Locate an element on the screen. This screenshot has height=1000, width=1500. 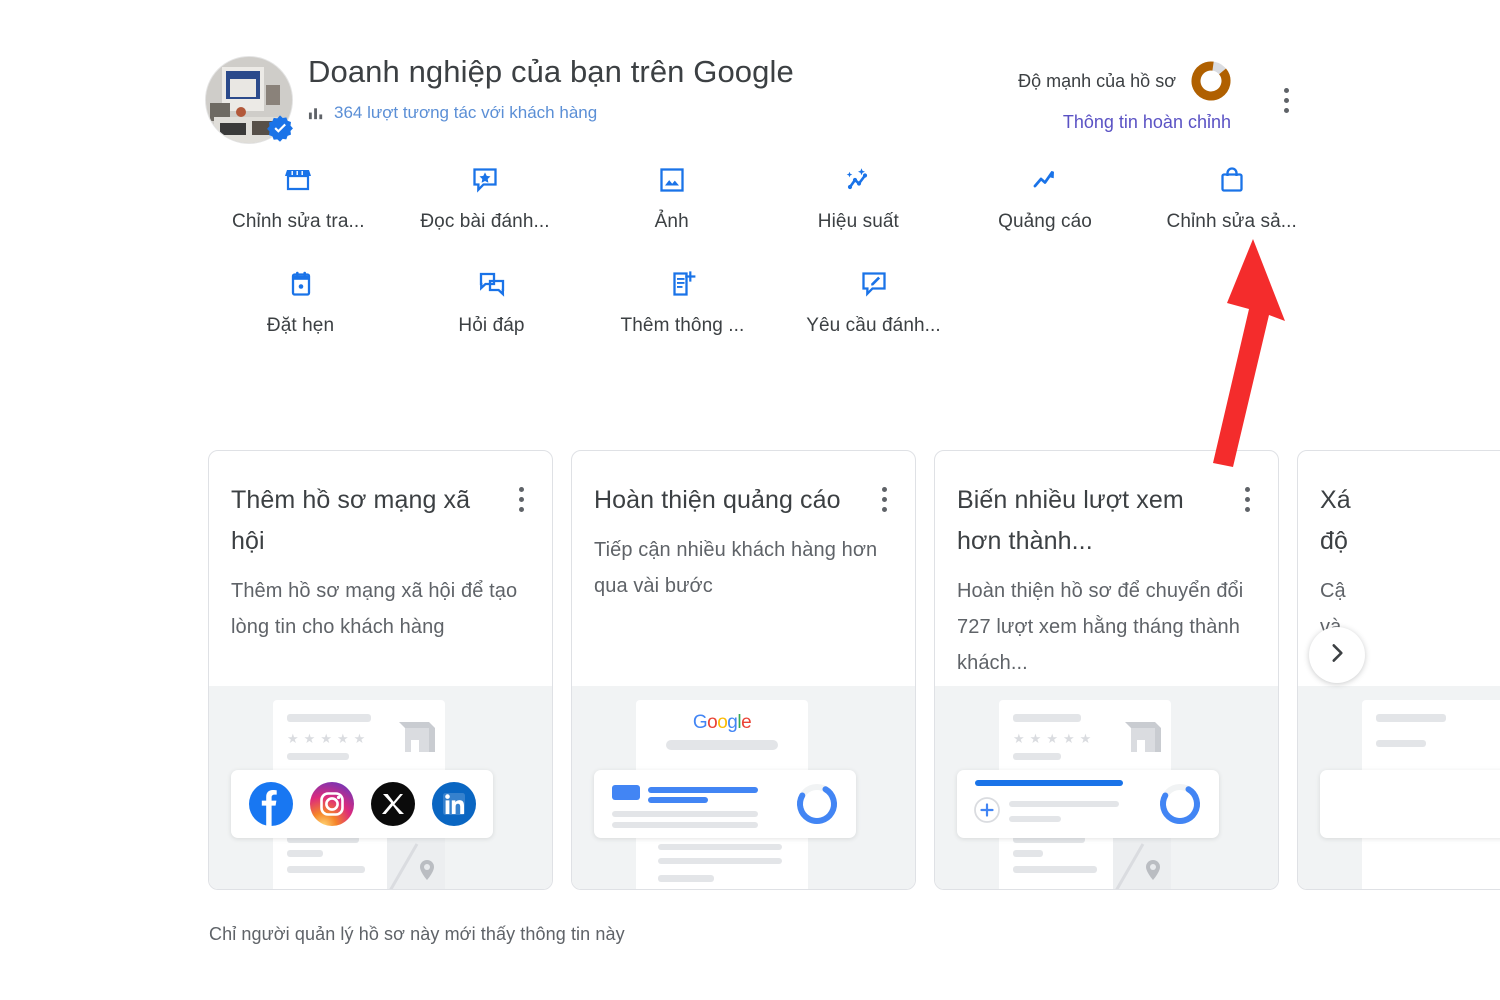
interactions-count-label: 364 lượt tương tác với khách hàng is located at coordinates (466, 112).